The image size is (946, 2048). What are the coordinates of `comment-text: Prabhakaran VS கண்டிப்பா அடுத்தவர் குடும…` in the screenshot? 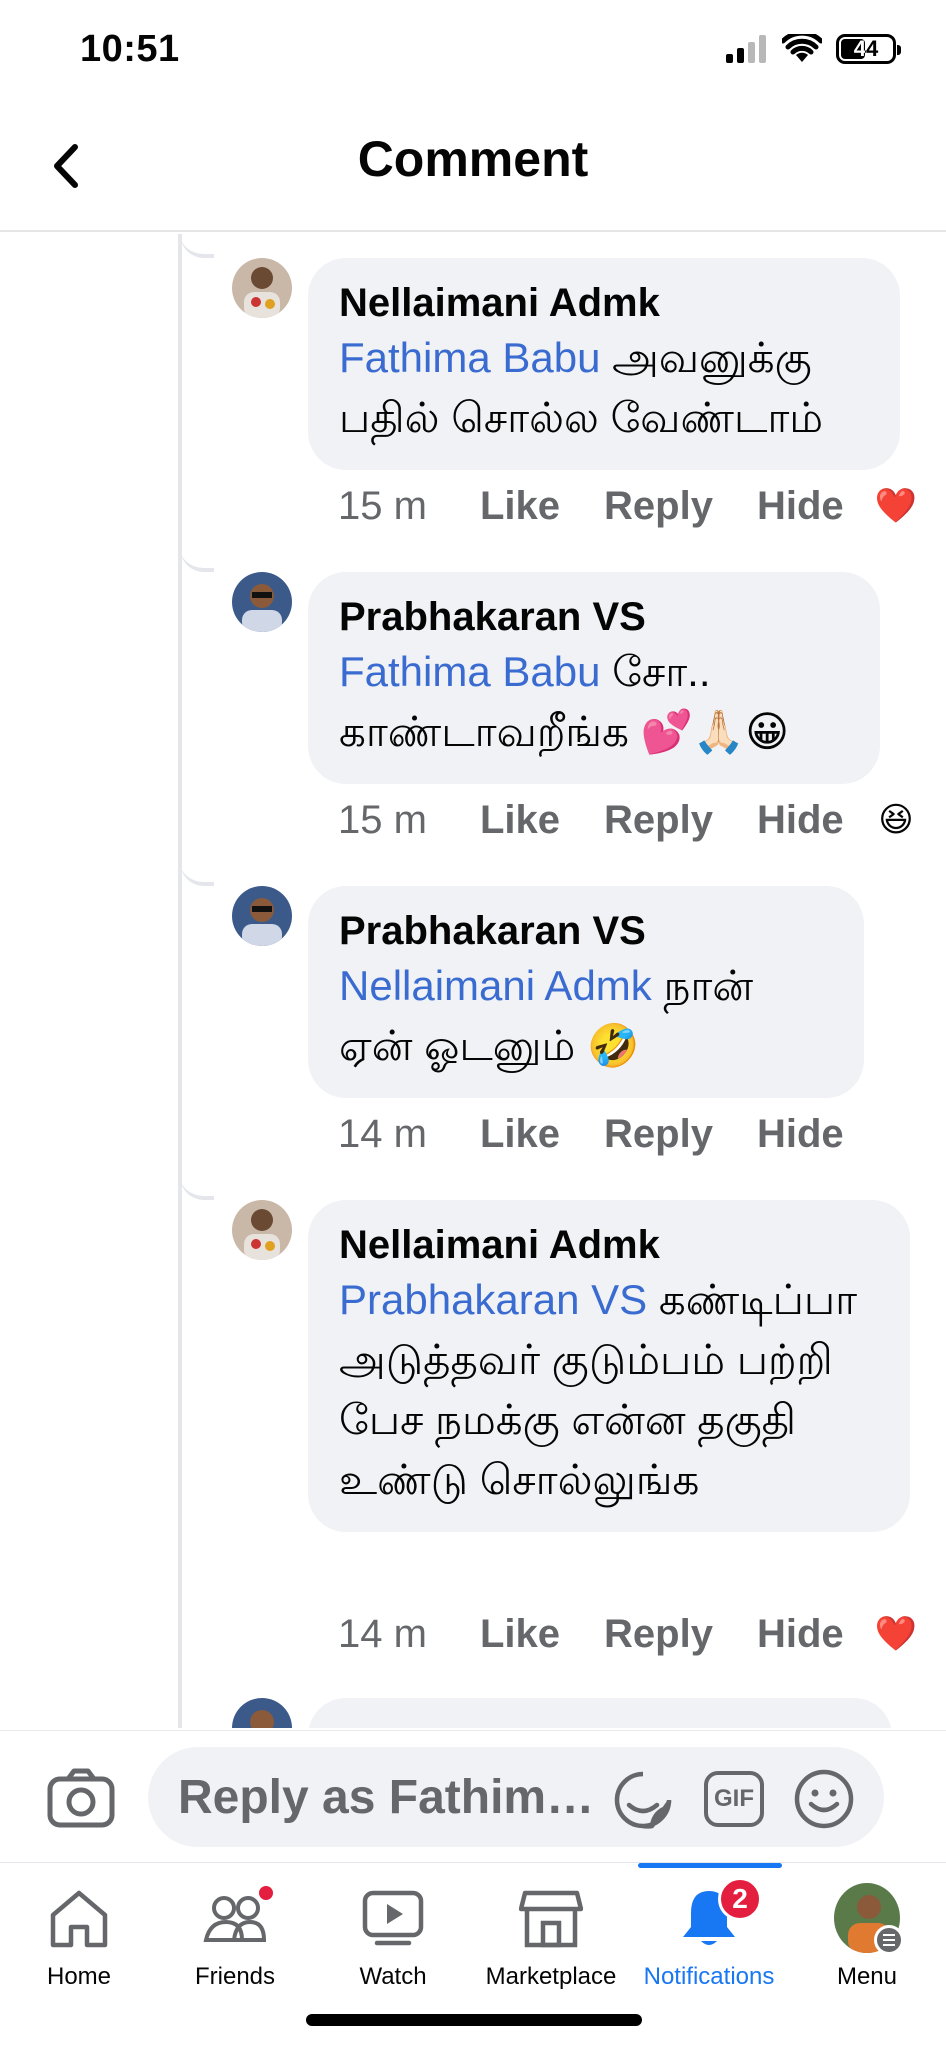 It's located at (598, 1389).